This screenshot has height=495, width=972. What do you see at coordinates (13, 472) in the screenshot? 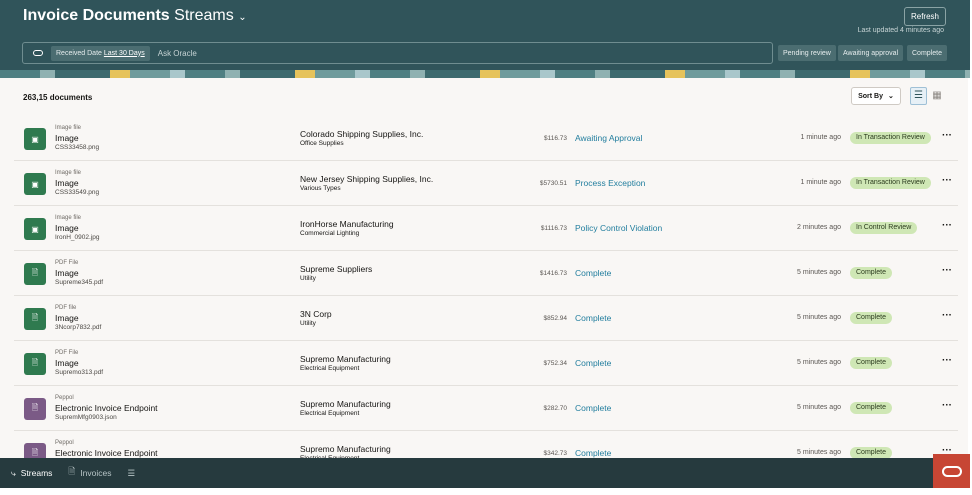
I see `streams-icon: ⤷` at bounding box center [13, 472].